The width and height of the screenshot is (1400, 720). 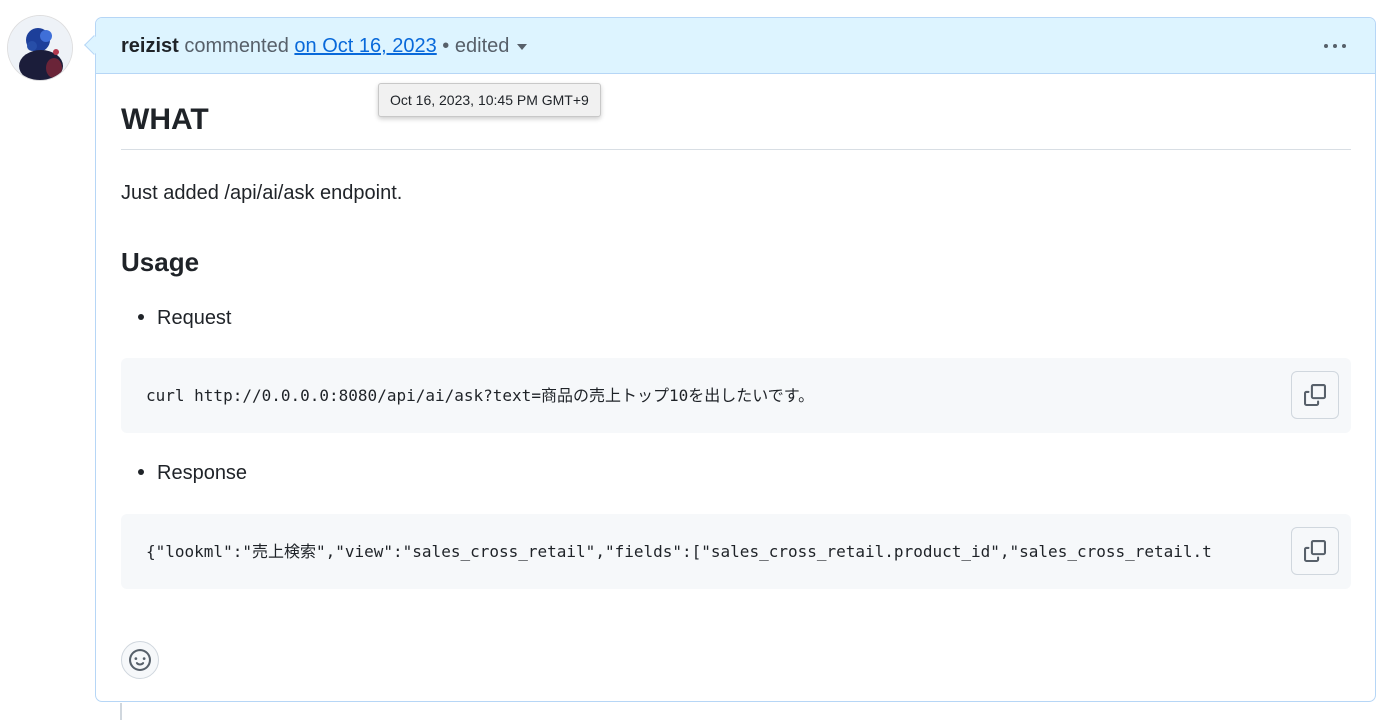 I want to click on copy-response-button, so click(x=1315, y=551).